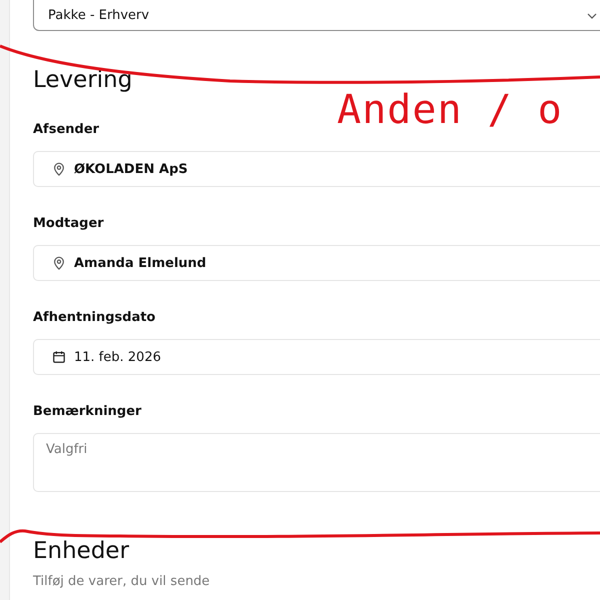 The height and width of the screenshot is (600, 600). Describe the element at coordinates (316, 462) in the screenshot. I see `remarks-field: Valgfri` at that location.